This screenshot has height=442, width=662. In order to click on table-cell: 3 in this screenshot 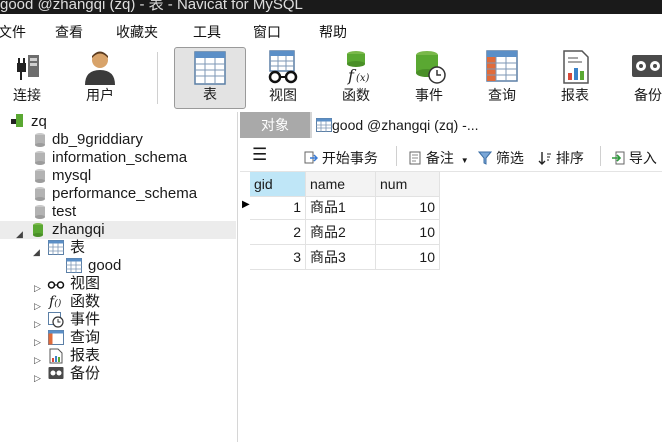, I will do `click(278, 257)`.